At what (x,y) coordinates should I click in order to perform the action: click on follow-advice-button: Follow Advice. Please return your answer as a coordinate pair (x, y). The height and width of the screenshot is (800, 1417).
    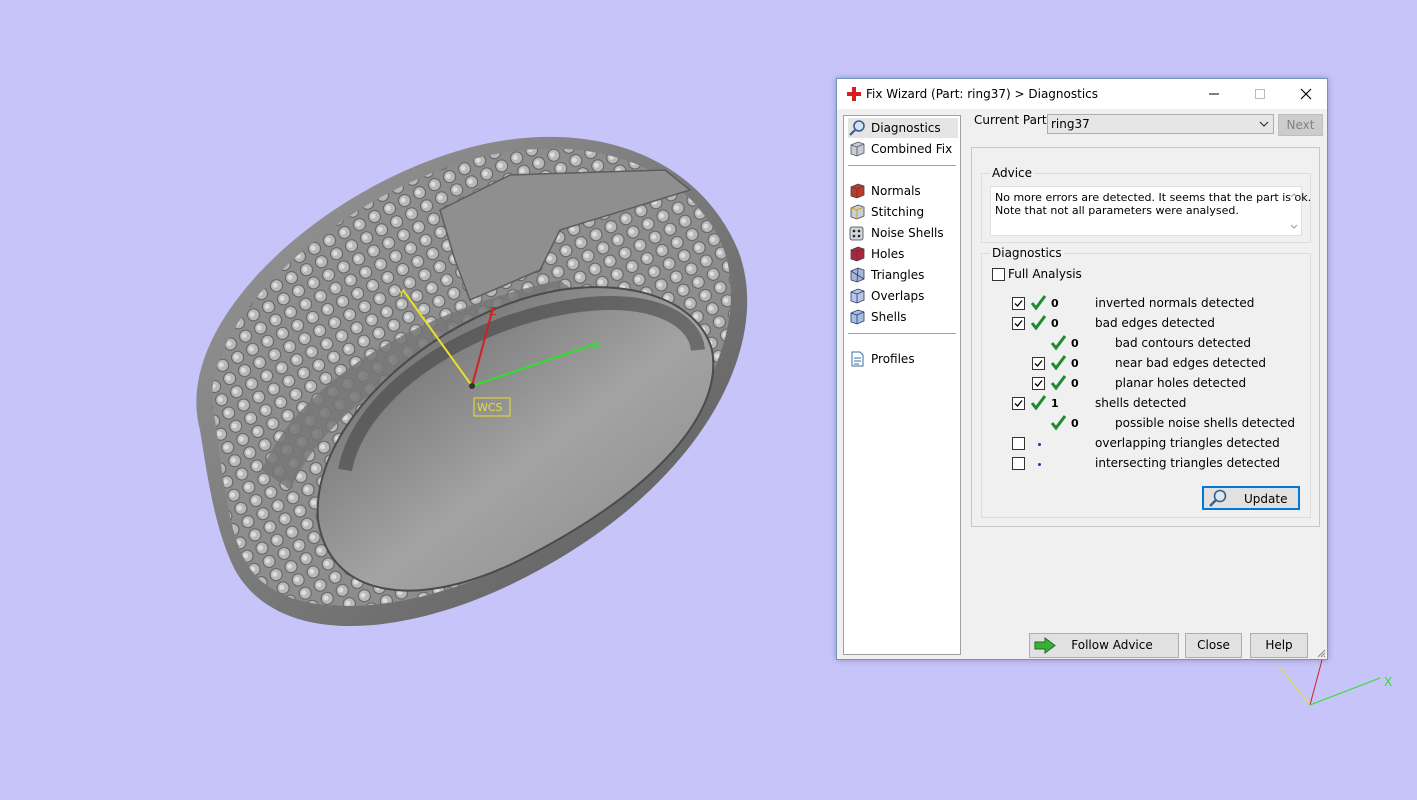
    Looking at the image, I should click on (1104, 645).